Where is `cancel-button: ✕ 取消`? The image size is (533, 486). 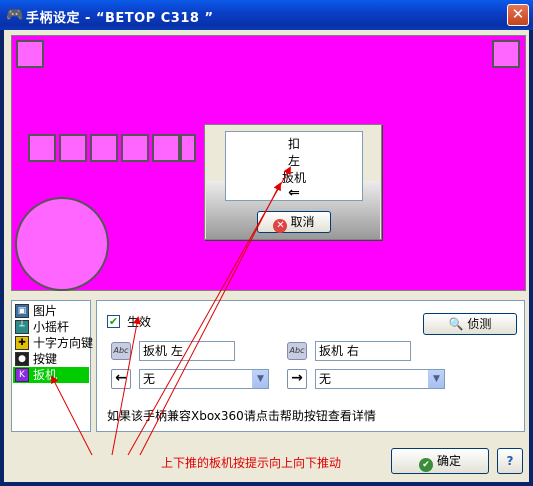
cancel-button: ✕ 取消 is located at coordinates (294, 222).